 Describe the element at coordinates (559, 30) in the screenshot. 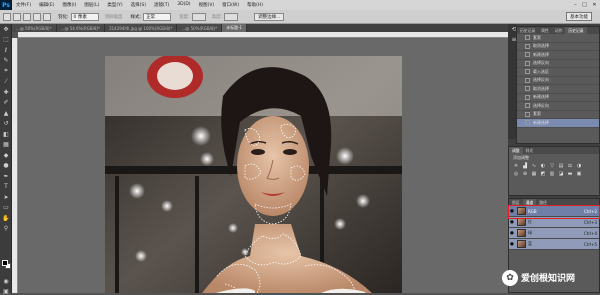

I see `history-panel-tab: 动作` at that location.